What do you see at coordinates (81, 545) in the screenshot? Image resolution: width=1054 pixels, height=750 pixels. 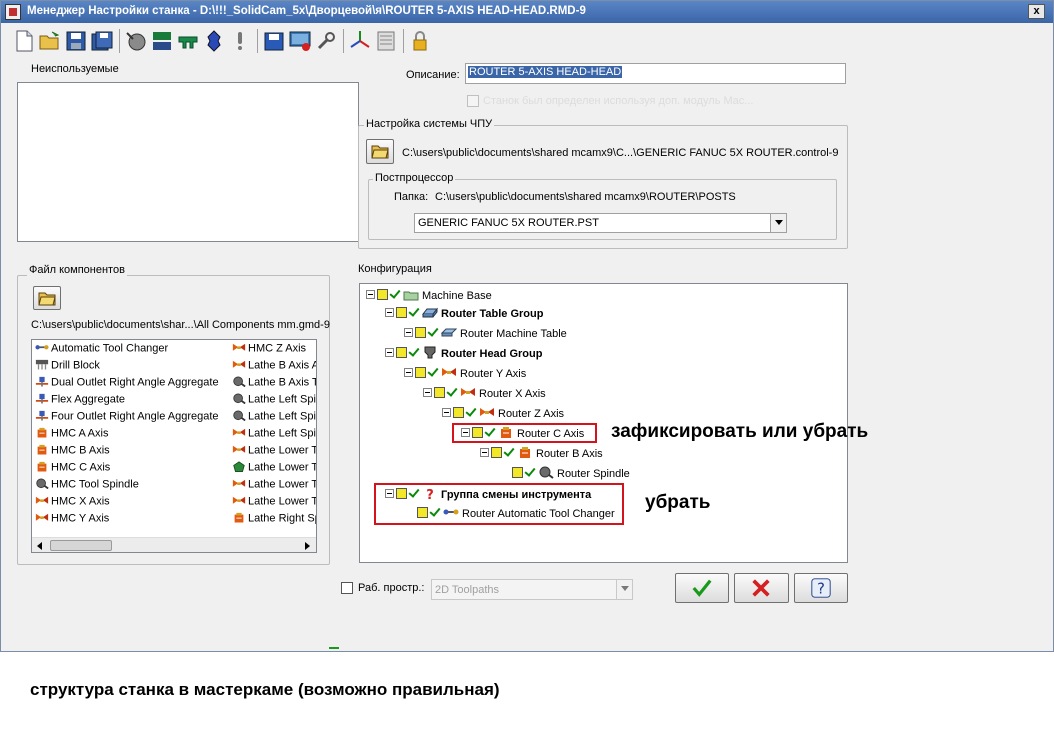 I see `scrollbar-thumb` at bounding box center [81, 545].